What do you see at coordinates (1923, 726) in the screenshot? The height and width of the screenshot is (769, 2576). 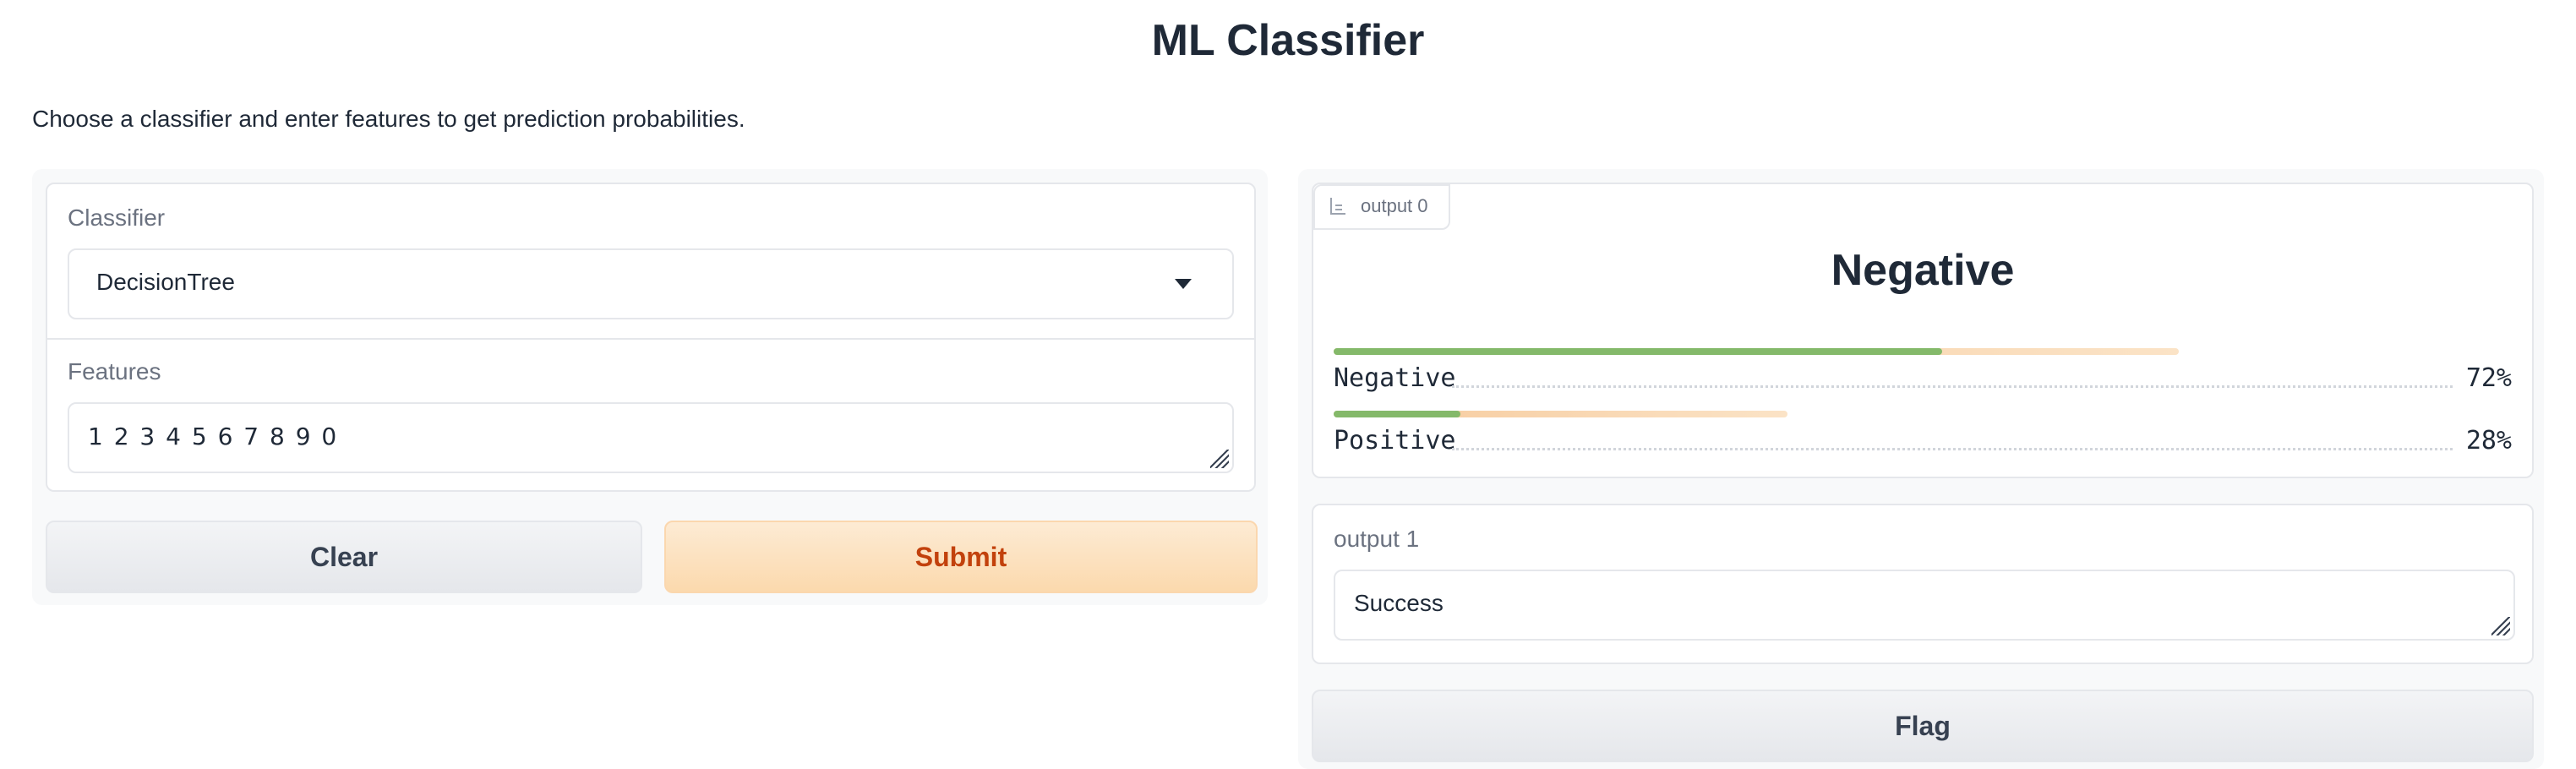 I see `flag-button: Flag` at bounding box center [1923, 726].